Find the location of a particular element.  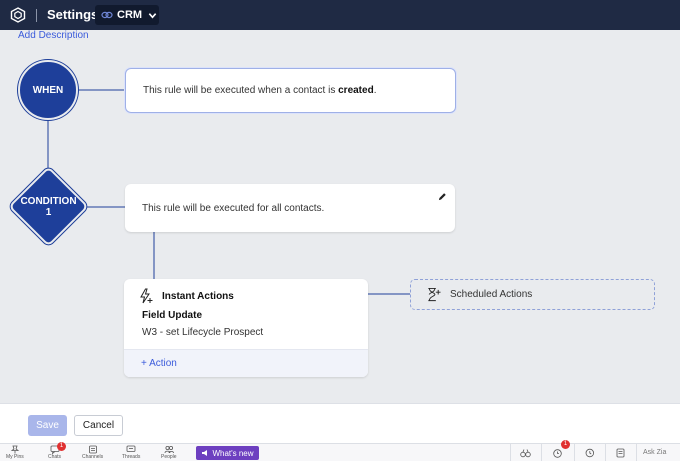

edit-pencil-icon is located at coordinates (442, 196).